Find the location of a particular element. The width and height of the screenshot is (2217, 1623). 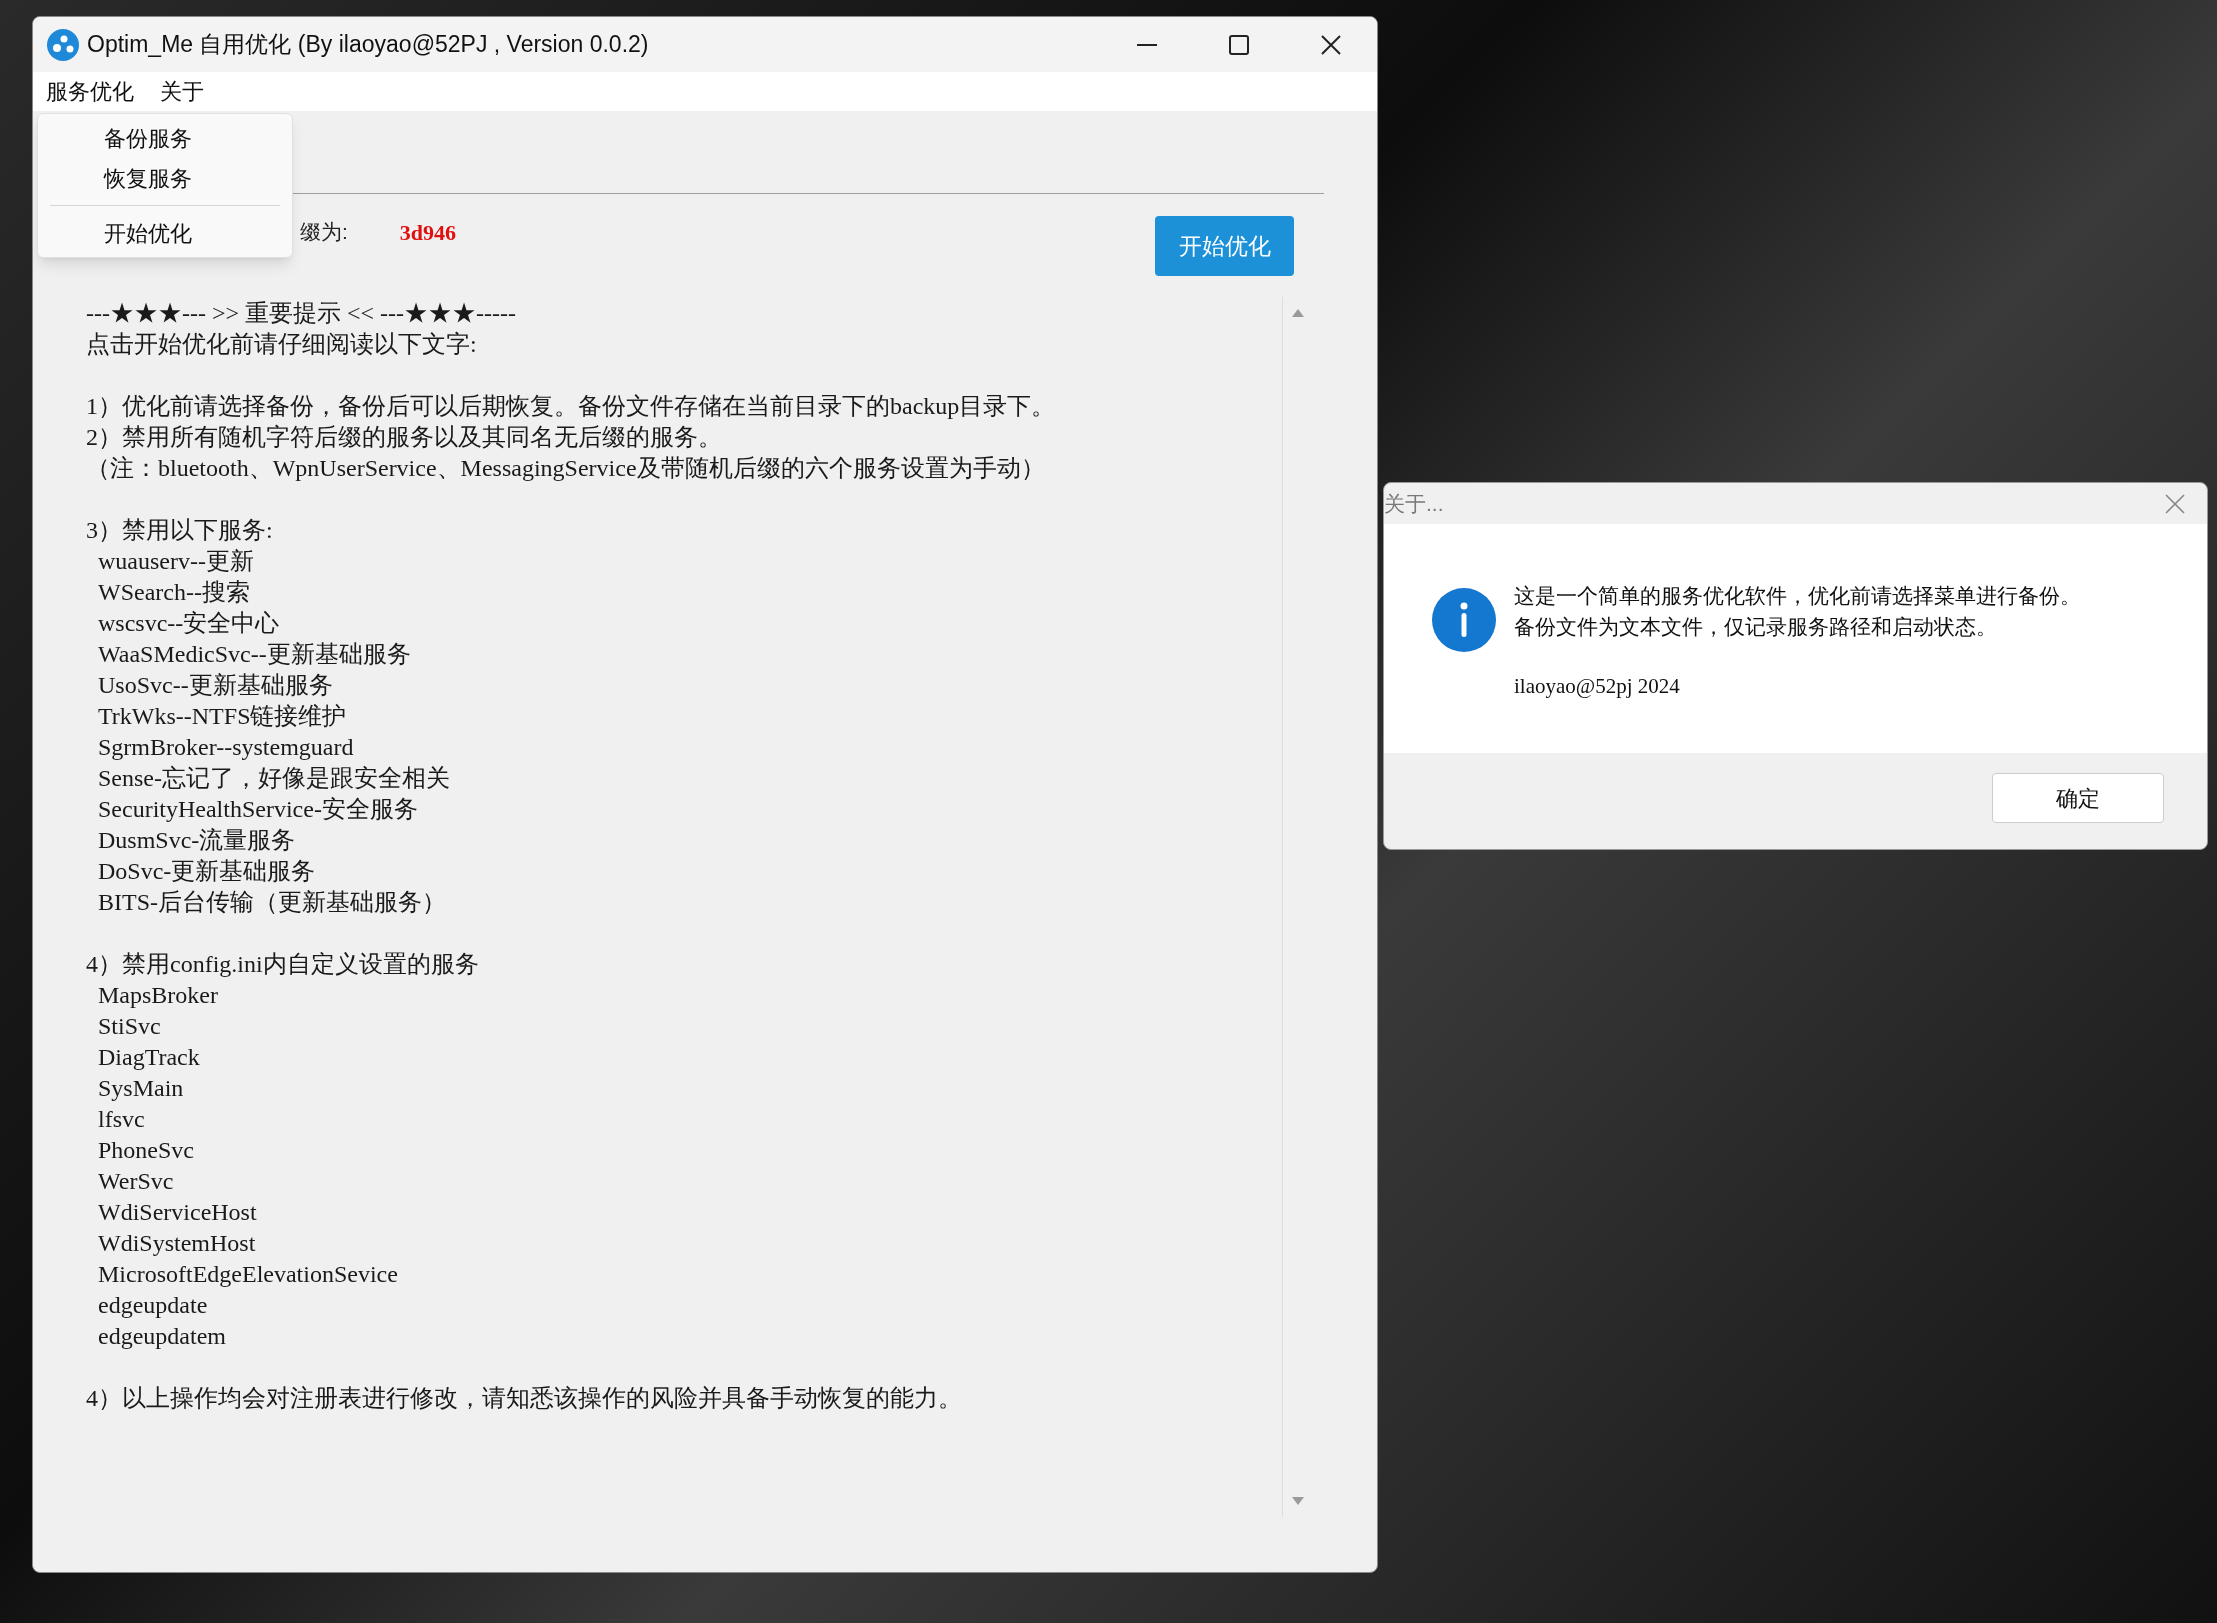

notice-line: 2）禁用所有随机字符后缀的服务以及其同名无后缀的服务。 is located at coordinates (404, 437).